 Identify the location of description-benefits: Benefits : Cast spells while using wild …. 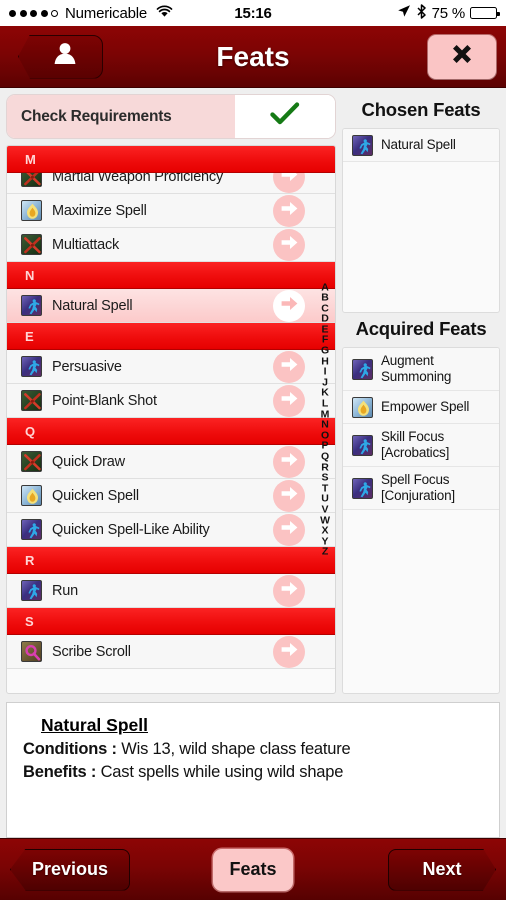
(253, 772).